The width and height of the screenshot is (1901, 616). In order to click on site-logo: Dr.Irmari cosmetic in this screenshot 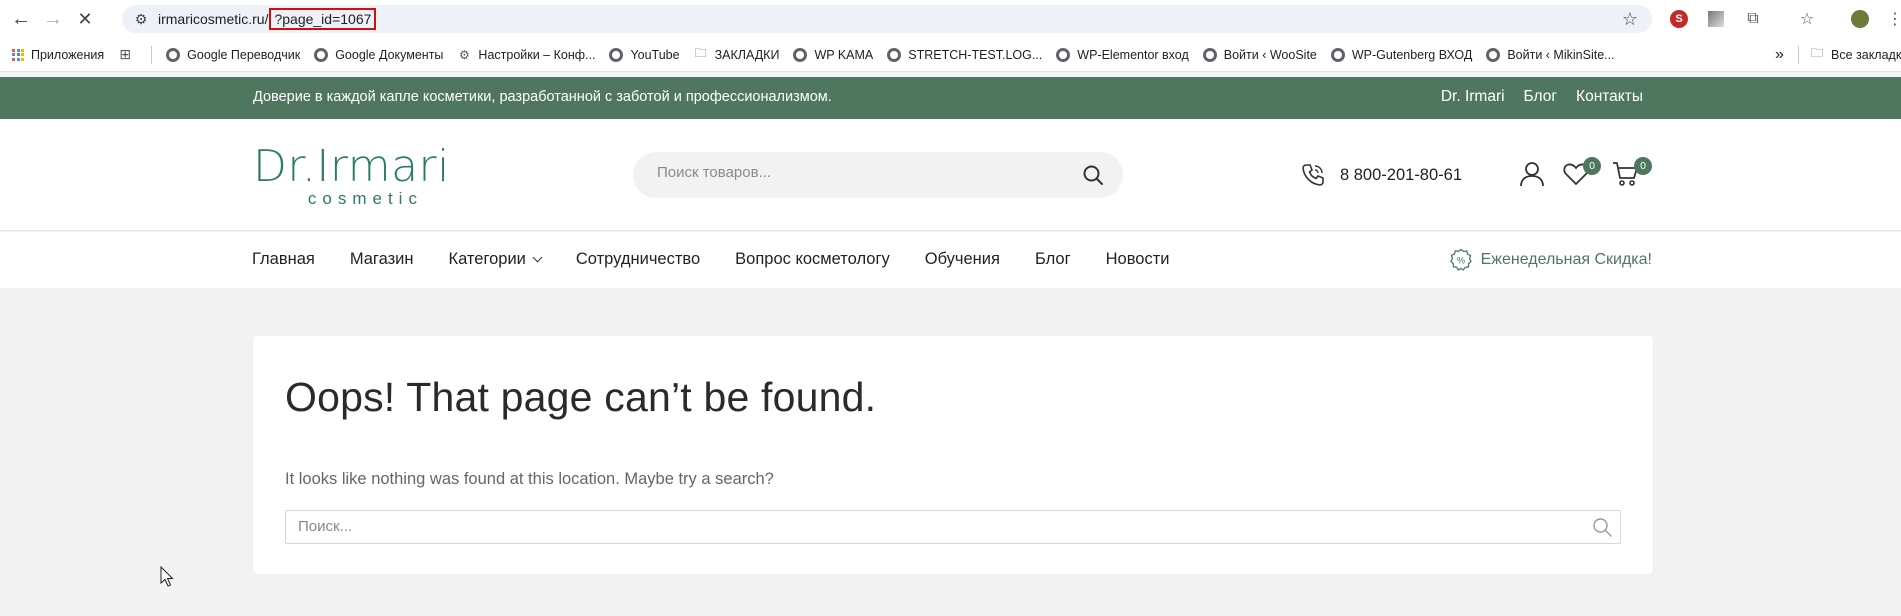, I will do `click(351, 177)`.